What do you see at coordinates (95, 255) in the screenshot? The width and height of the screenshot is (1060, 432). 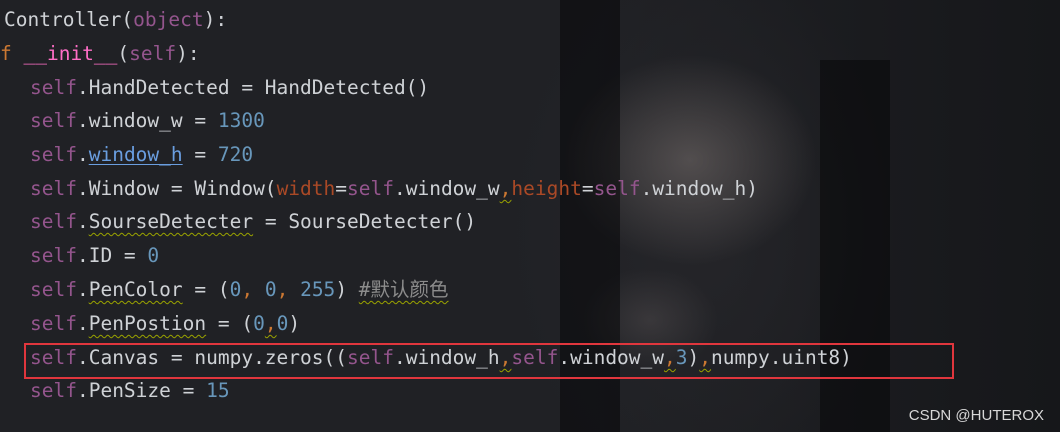 I see `code-line: self.ID = 0` at bounding box center [95, 255].